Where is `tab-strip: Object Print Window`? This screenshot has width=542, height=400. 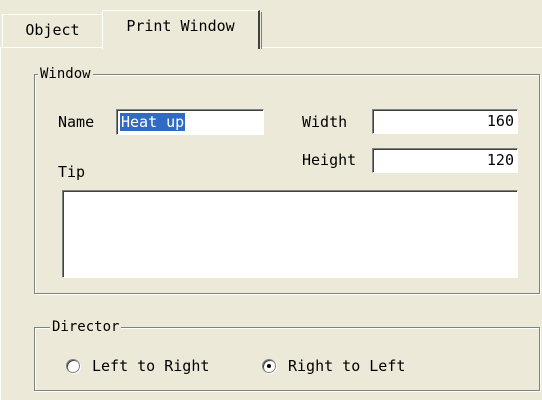 tab-strip: Object Print Window is located at coordinates (271, 24).